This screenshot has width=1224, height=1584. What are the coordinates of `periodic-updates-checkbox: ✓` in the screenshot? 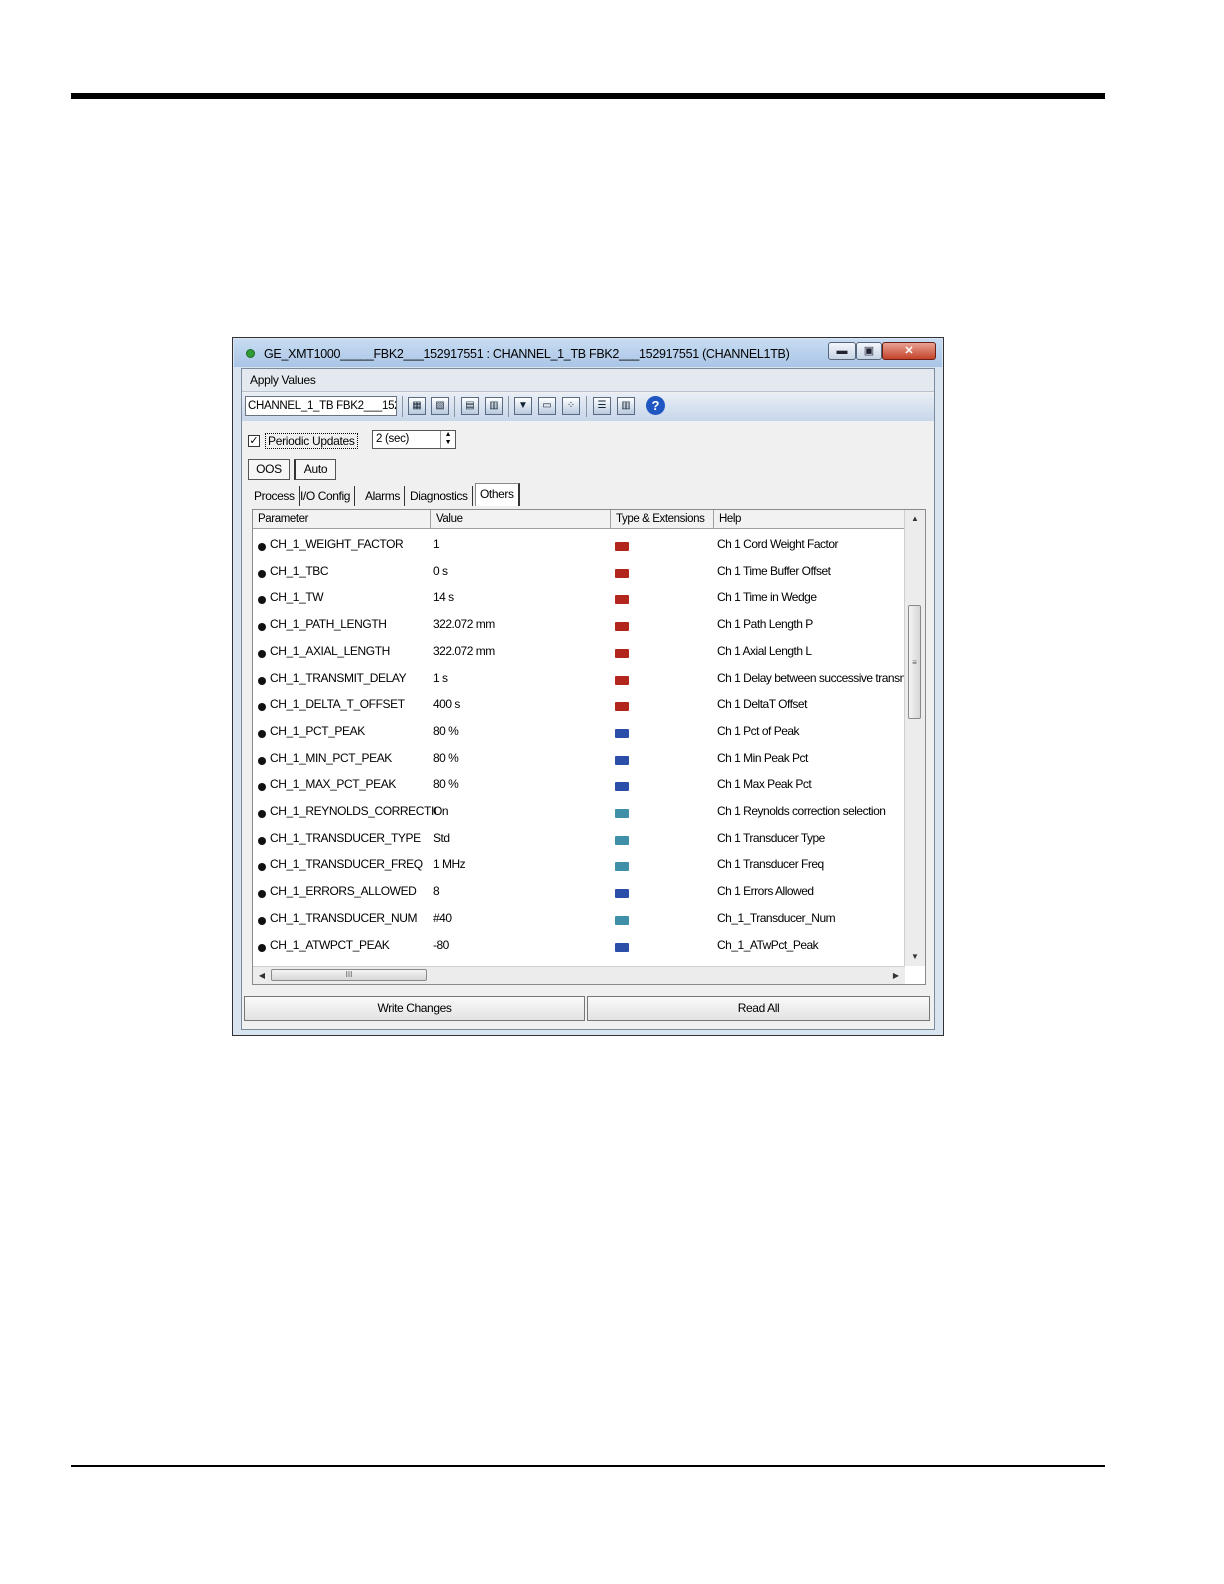 It's located at (254, 441).